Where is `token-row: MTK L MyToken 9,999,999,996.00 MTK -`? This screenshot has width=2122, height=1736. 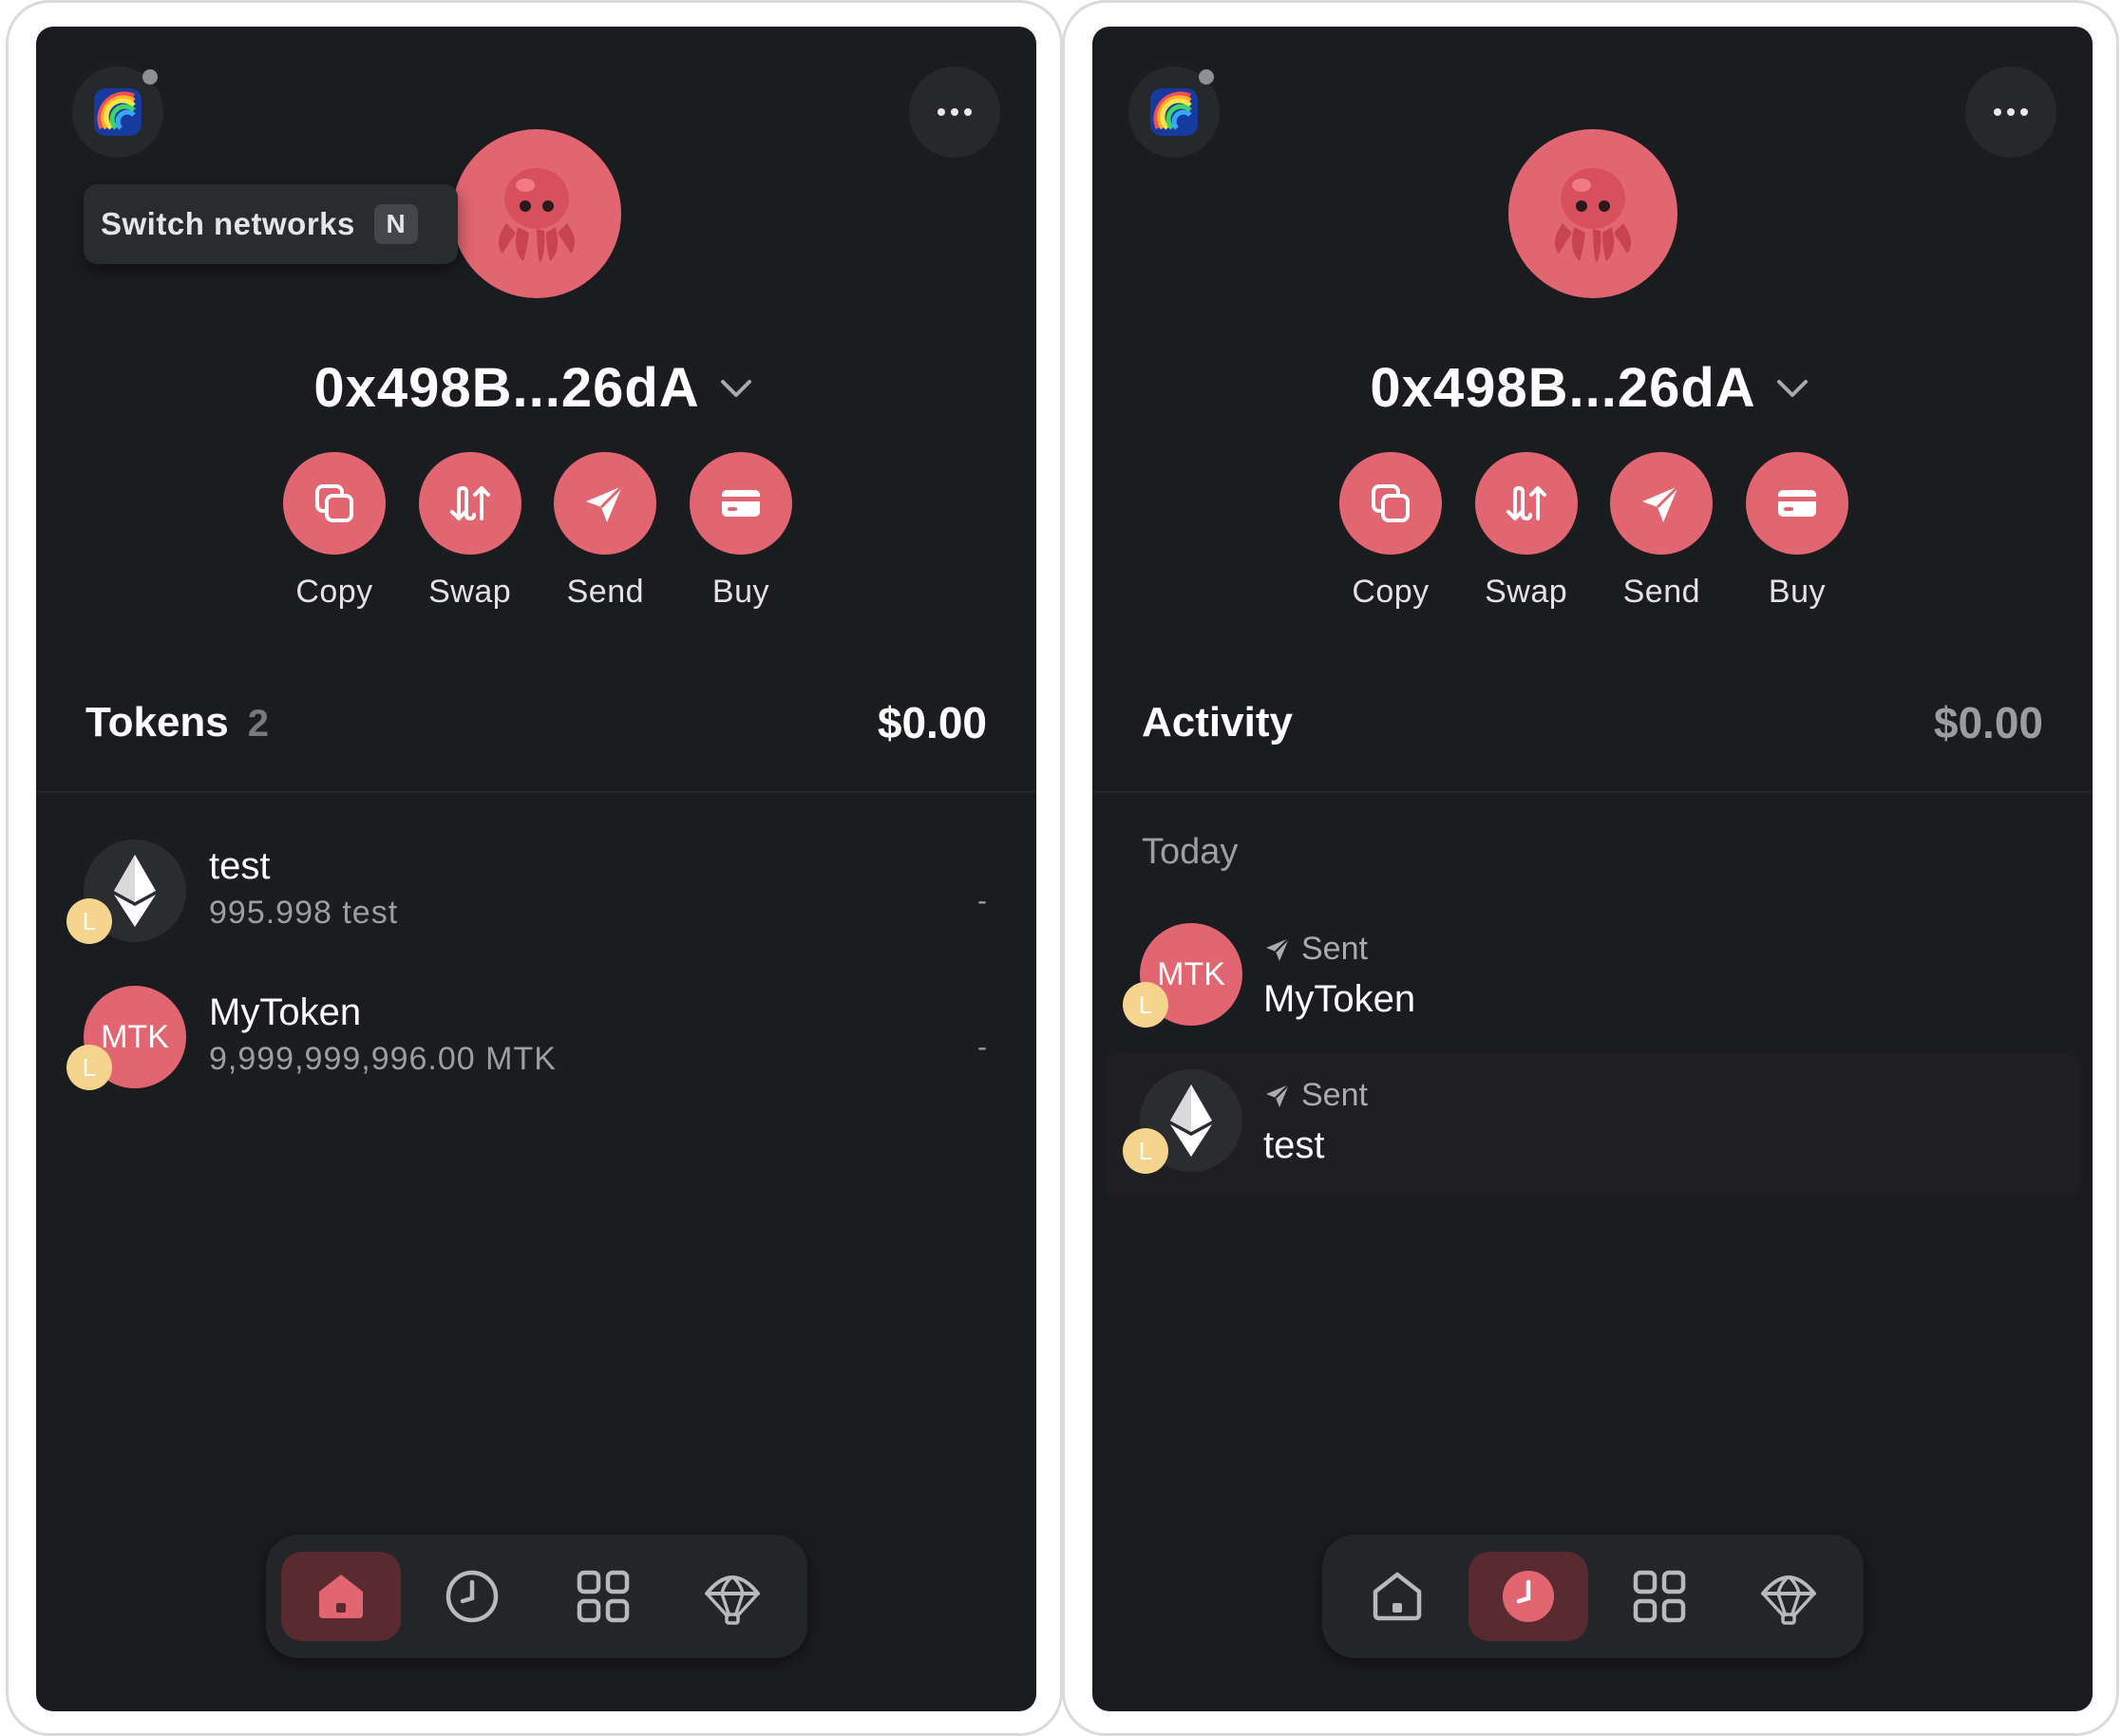 token-row: MTK L MyToken 9,999,999,996.00 MTK - is located at coordinates (536, 1043).